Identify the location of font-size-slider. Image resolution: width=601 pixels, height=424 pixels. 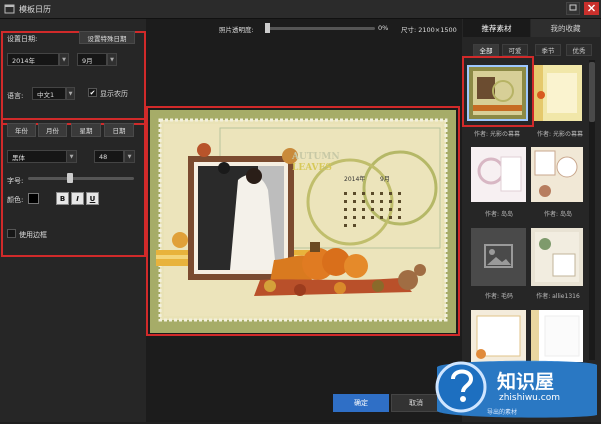
(81, 178).